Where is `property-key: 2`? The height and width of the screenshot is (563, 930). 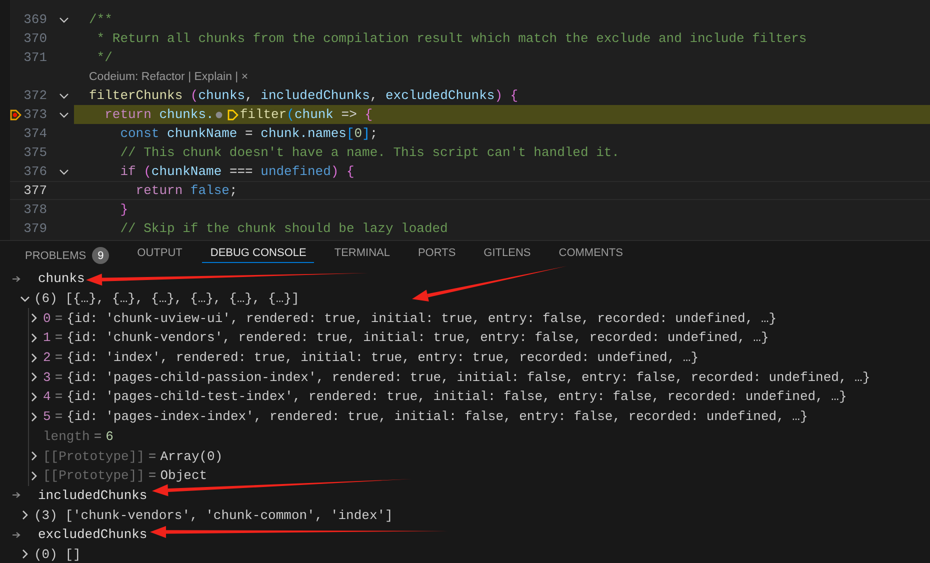
property-key: 2 is located at coordinates (47, 358).